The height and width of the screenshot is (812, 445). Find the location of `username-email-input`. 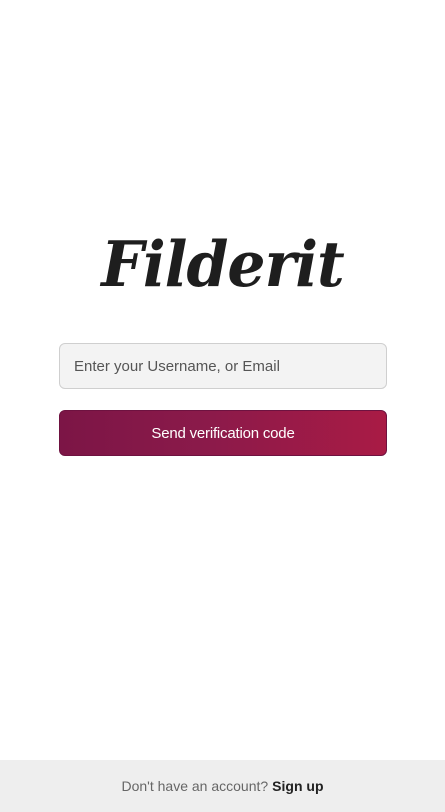

username-email-input is located at coordinates (223, 366).